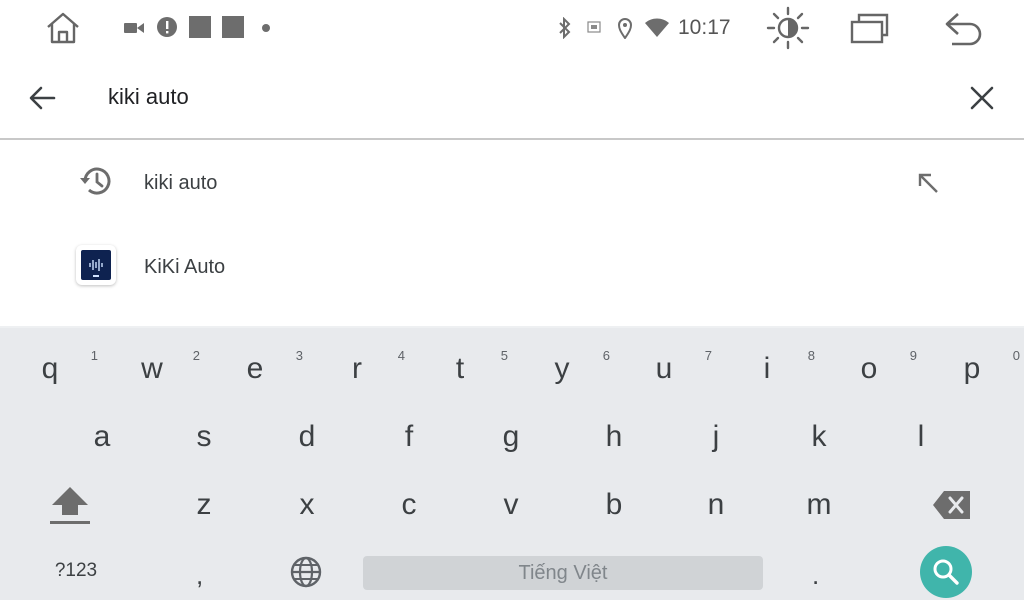  Describe the element at coordinates (819, 505) in the screenshot. I see `key-m: m` at that location.